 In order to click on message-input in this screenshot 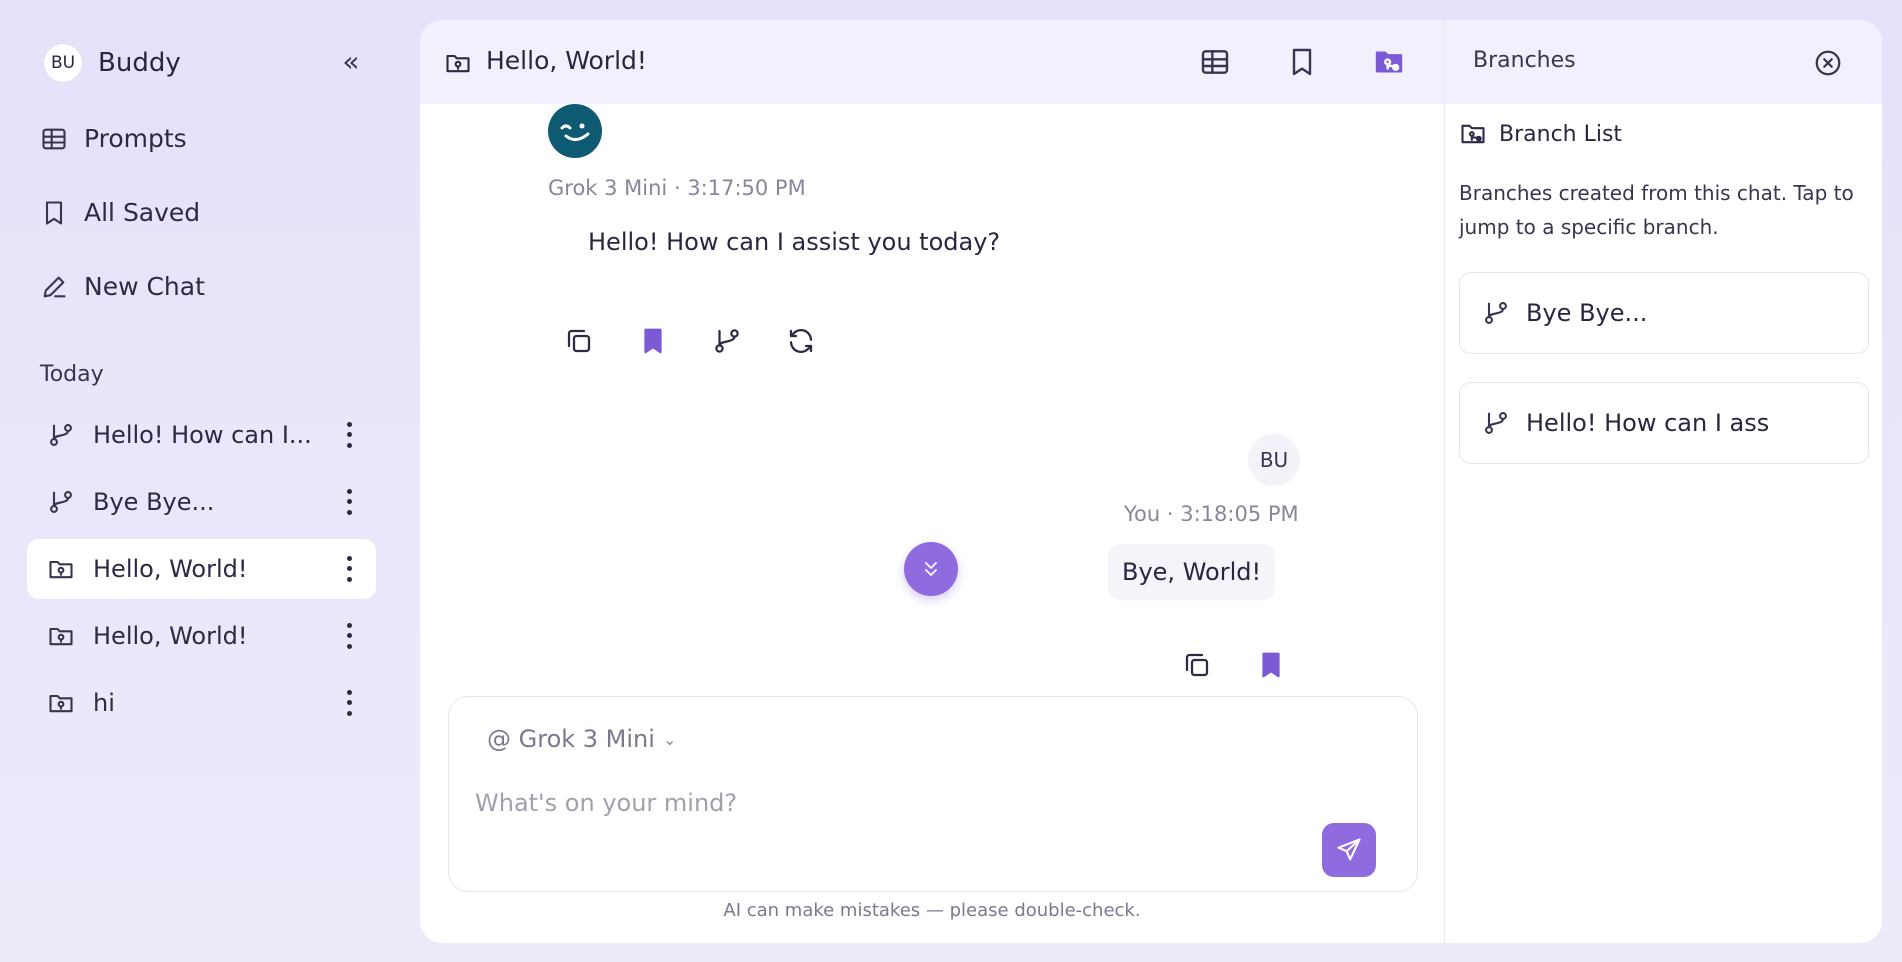, I will do `click(875, 803)`.